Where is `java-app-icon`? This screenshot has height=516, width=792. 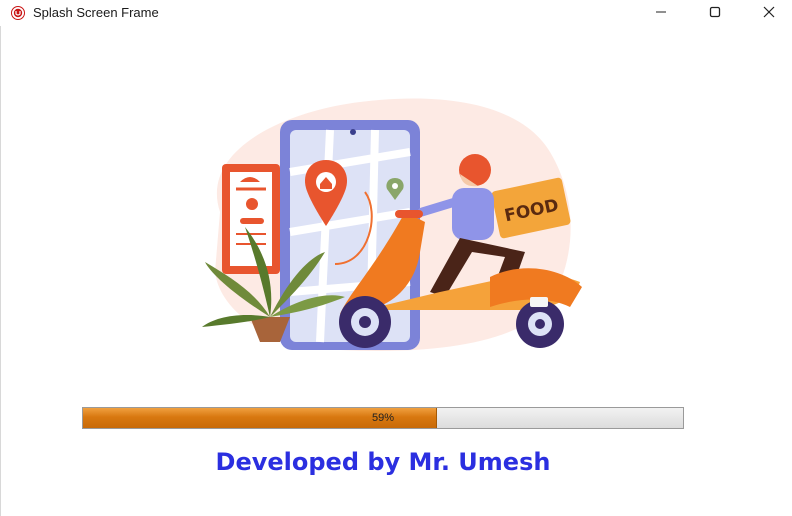
java-app-icon is located at coordinates (18, 13).